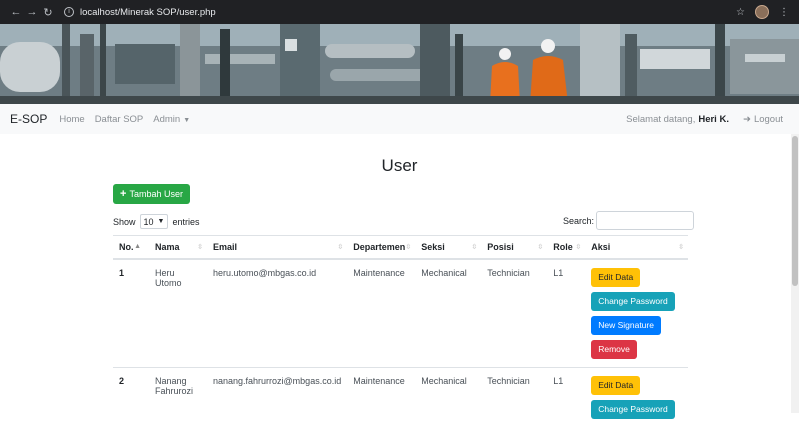 The height and width of the screenshot is (427, 799). What do you see at coordinates (746, 119) in the screenshot?
I see `logout-icon: ➜` at bounding box center [746, 119].